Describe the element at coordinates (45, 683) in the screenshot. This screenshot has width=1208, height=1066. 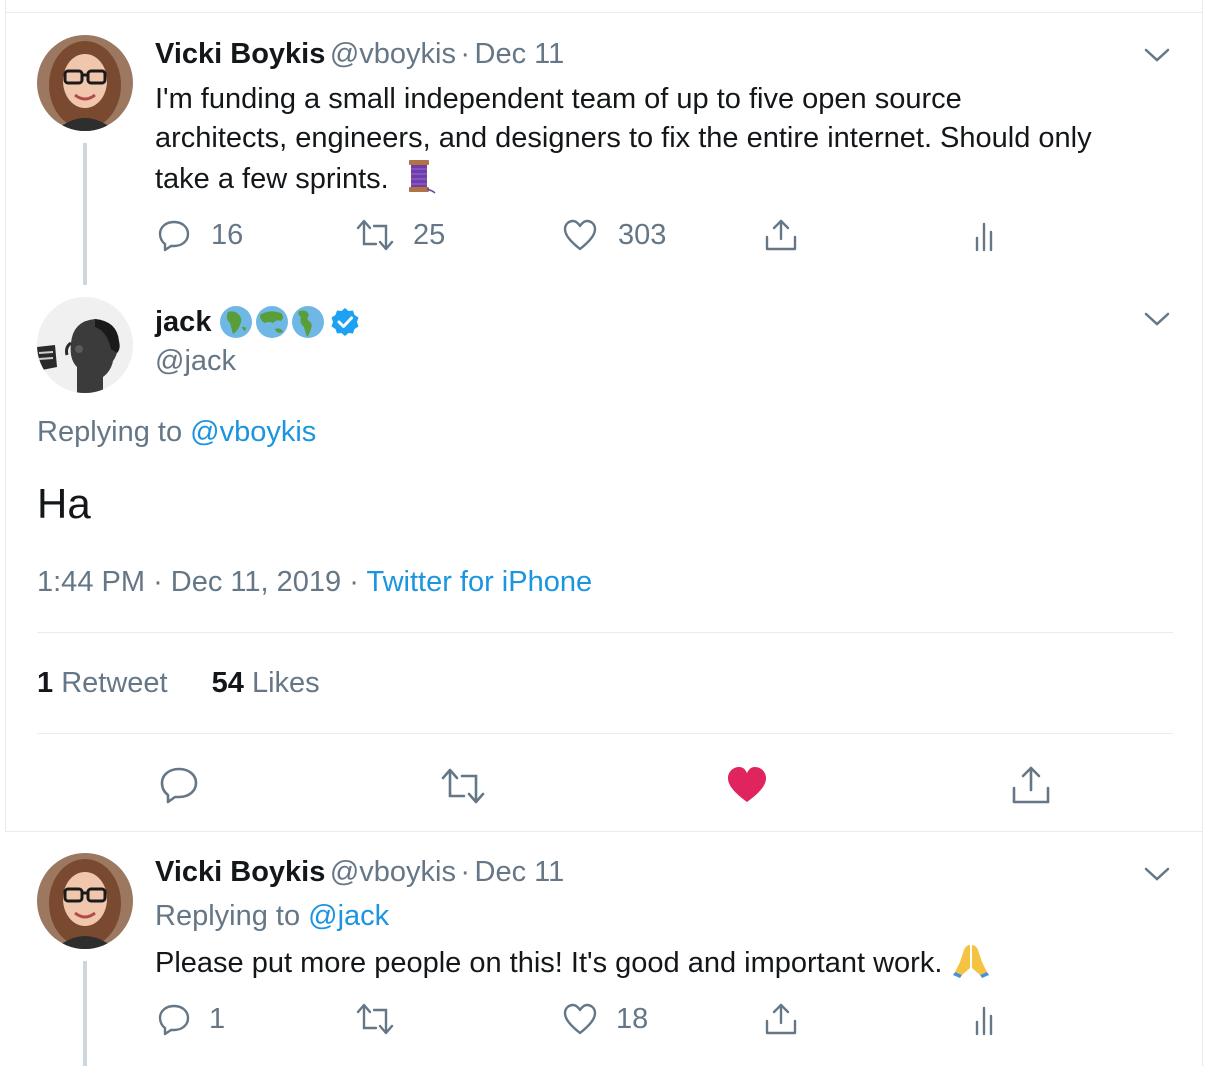
I see `retweet-total: 1` at that location.